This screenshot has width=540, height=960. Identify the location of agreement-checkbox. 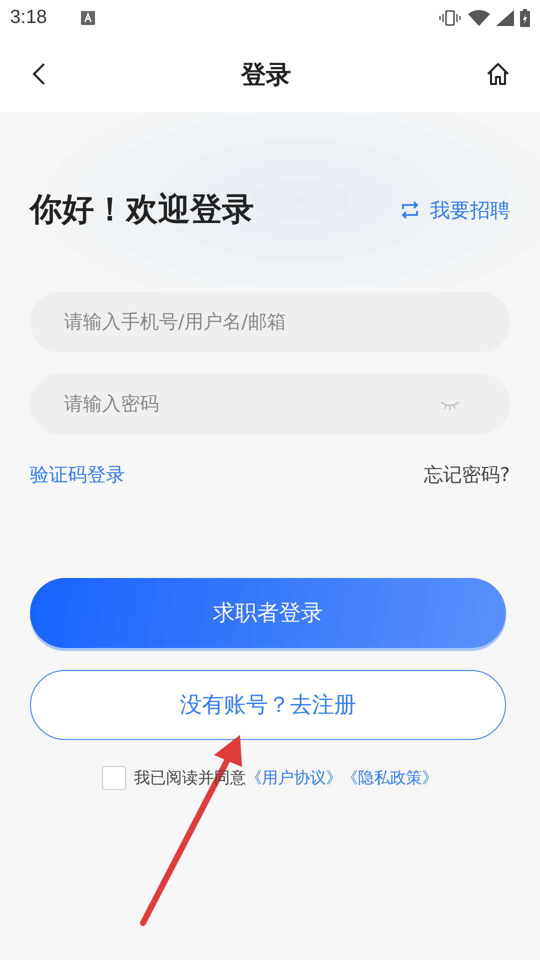
(114, 778).